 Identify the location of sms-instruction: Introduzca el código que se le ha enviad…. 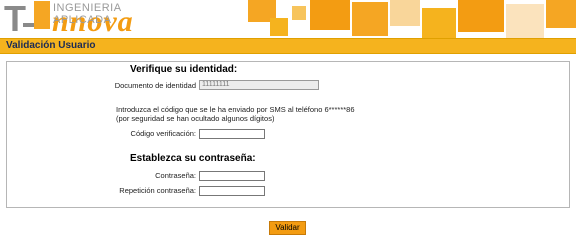
(235, 109).